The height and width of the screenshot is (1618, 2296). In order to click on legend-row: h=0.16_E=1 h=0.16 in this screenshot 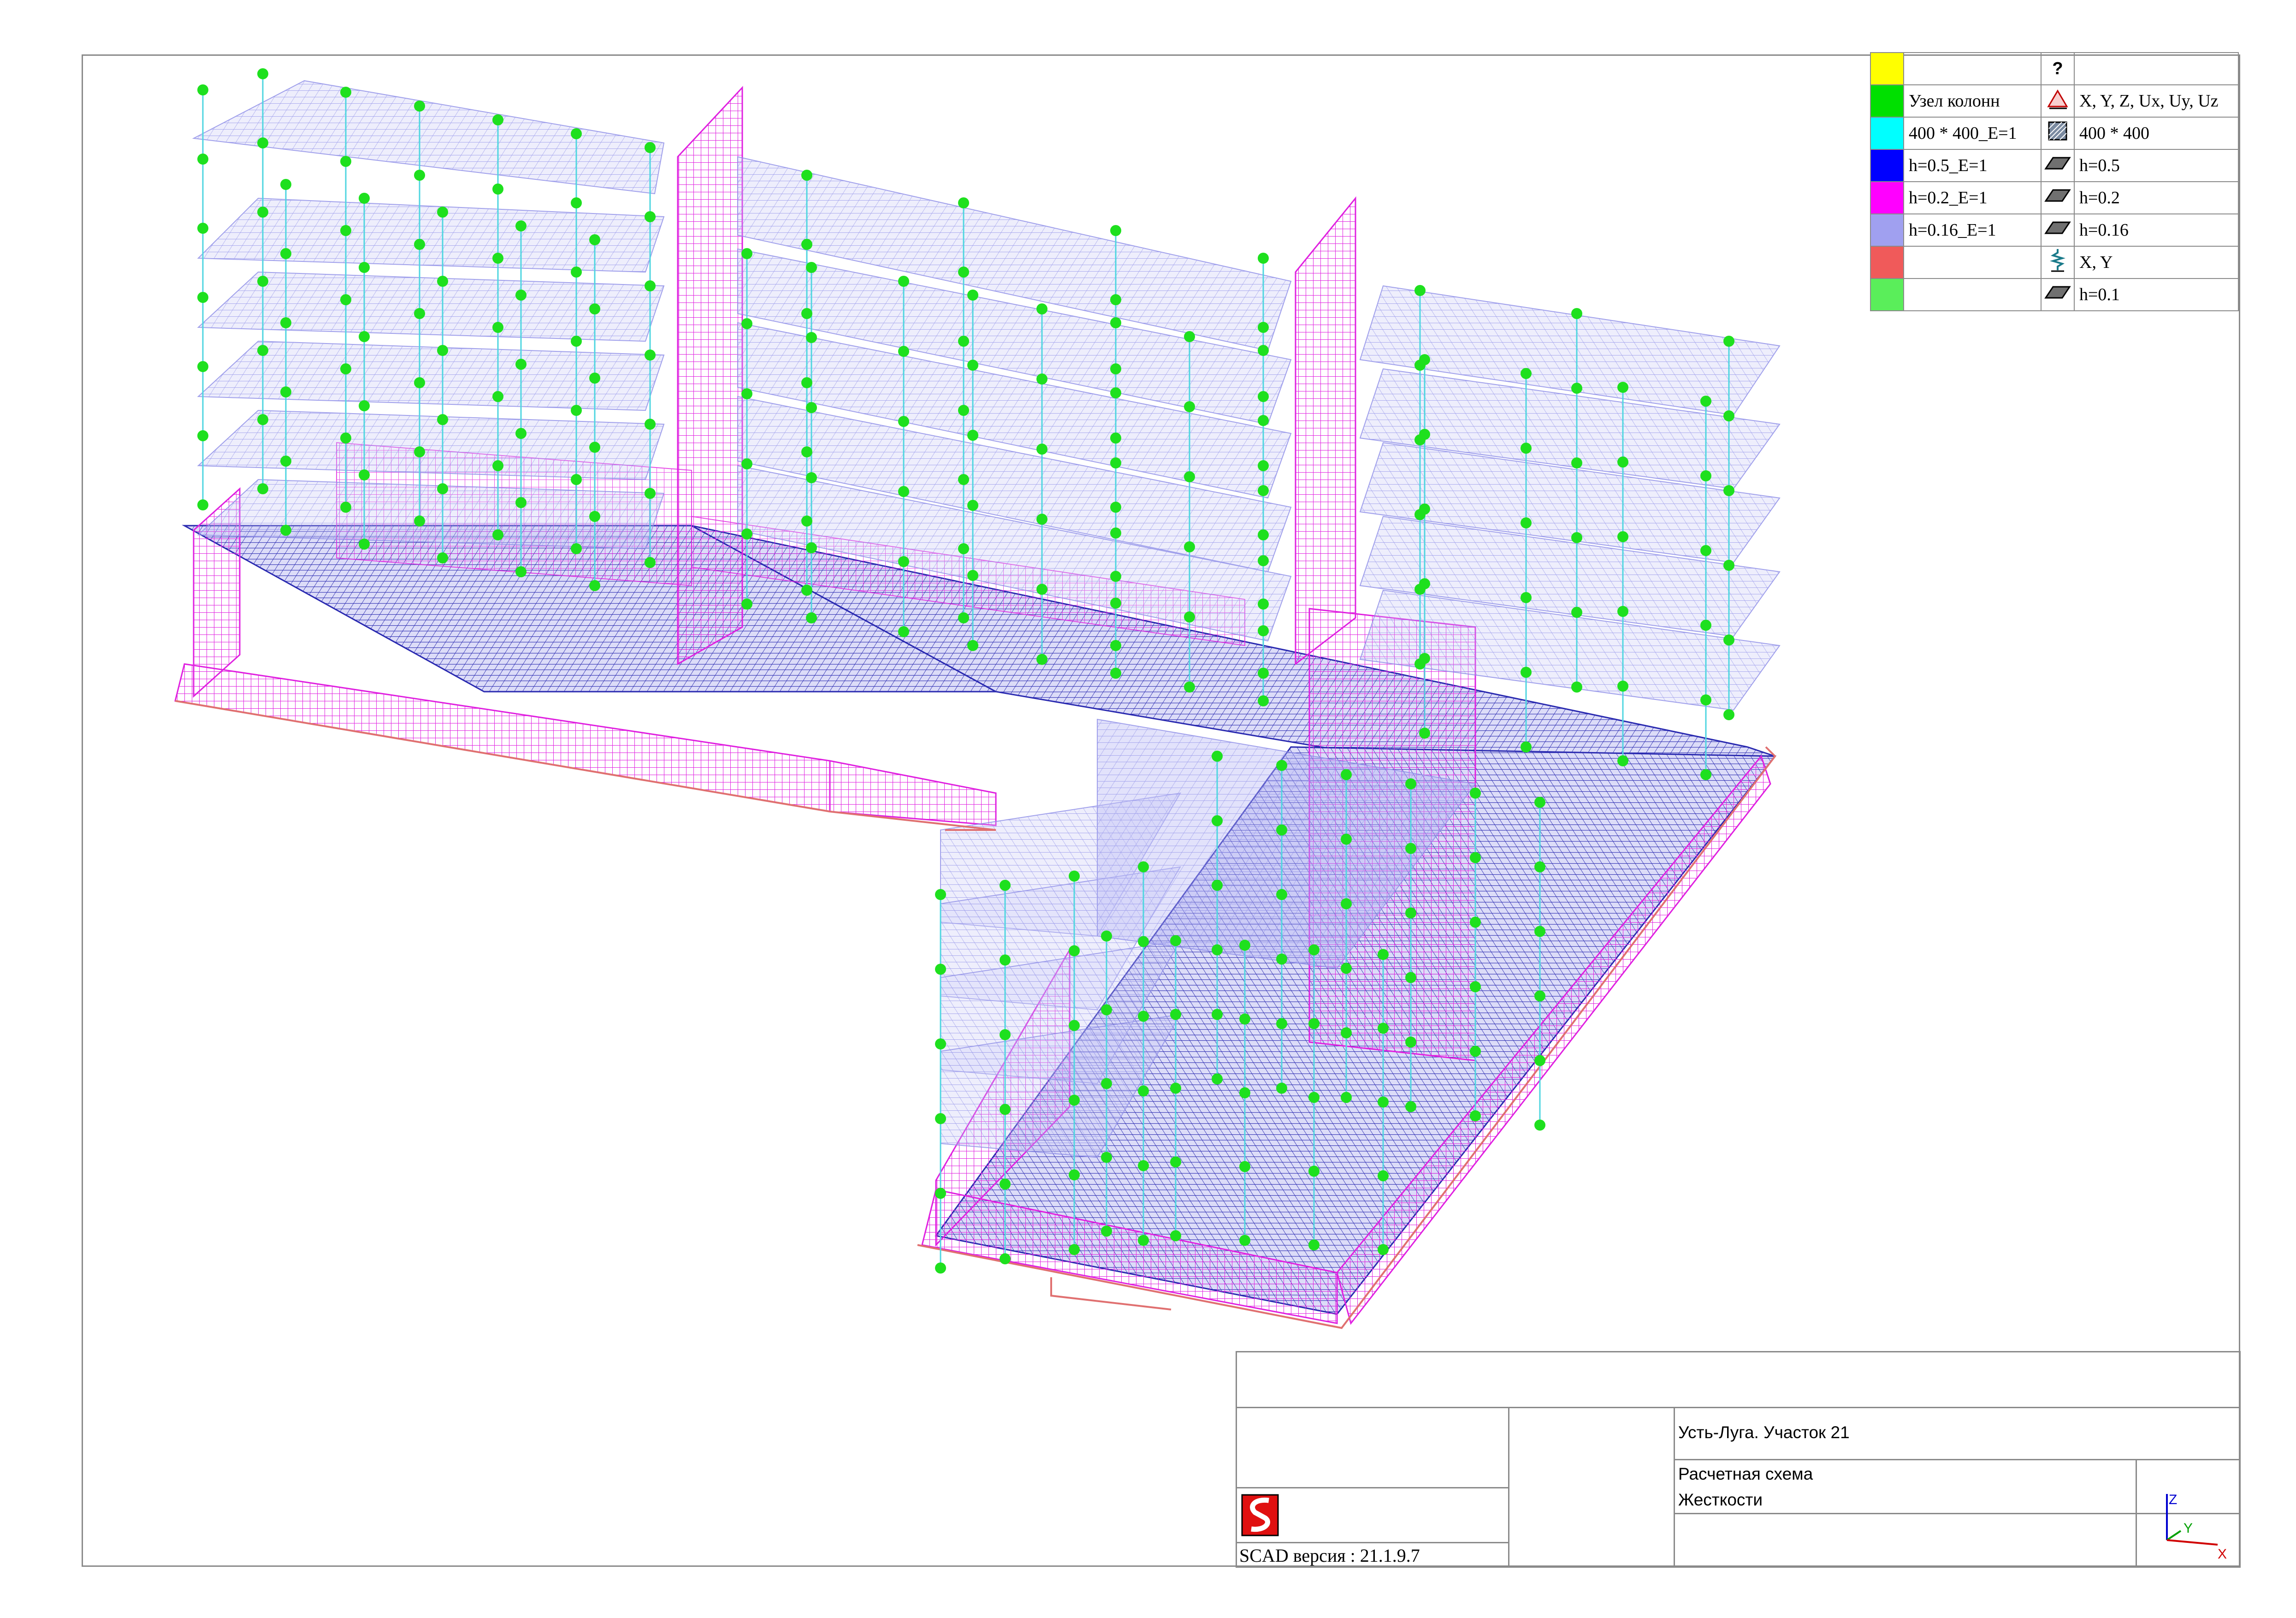, I will do `click(2054, 230)`.